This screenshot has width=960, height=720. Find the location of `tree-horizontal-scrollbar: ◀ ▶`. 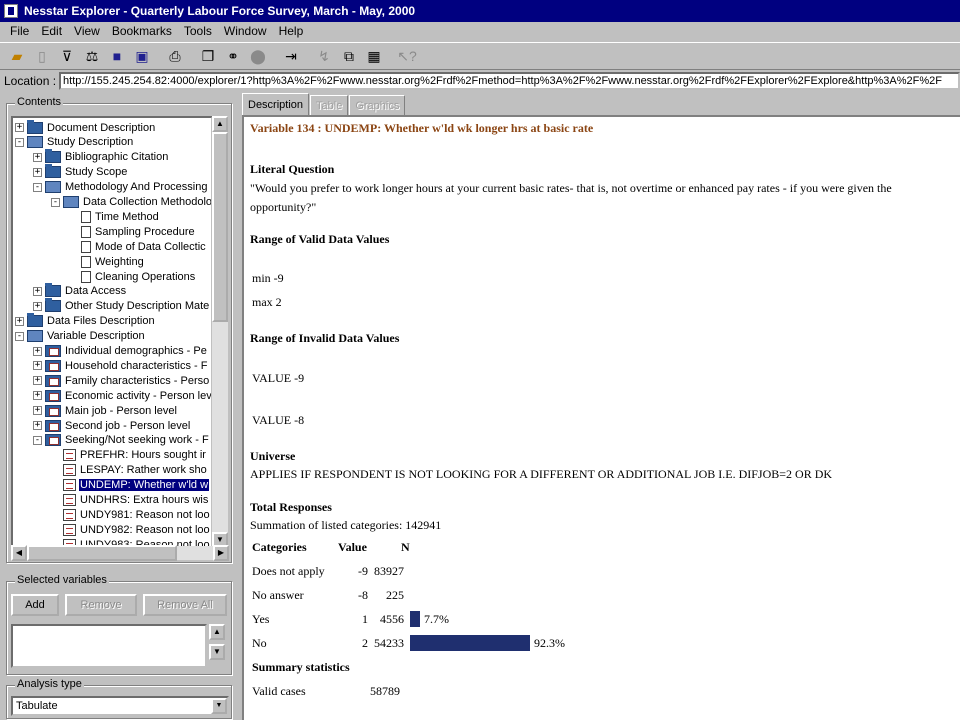

tree-horizontal-scrollbar: ◀ ▶ is located at coordinates (120, 553).